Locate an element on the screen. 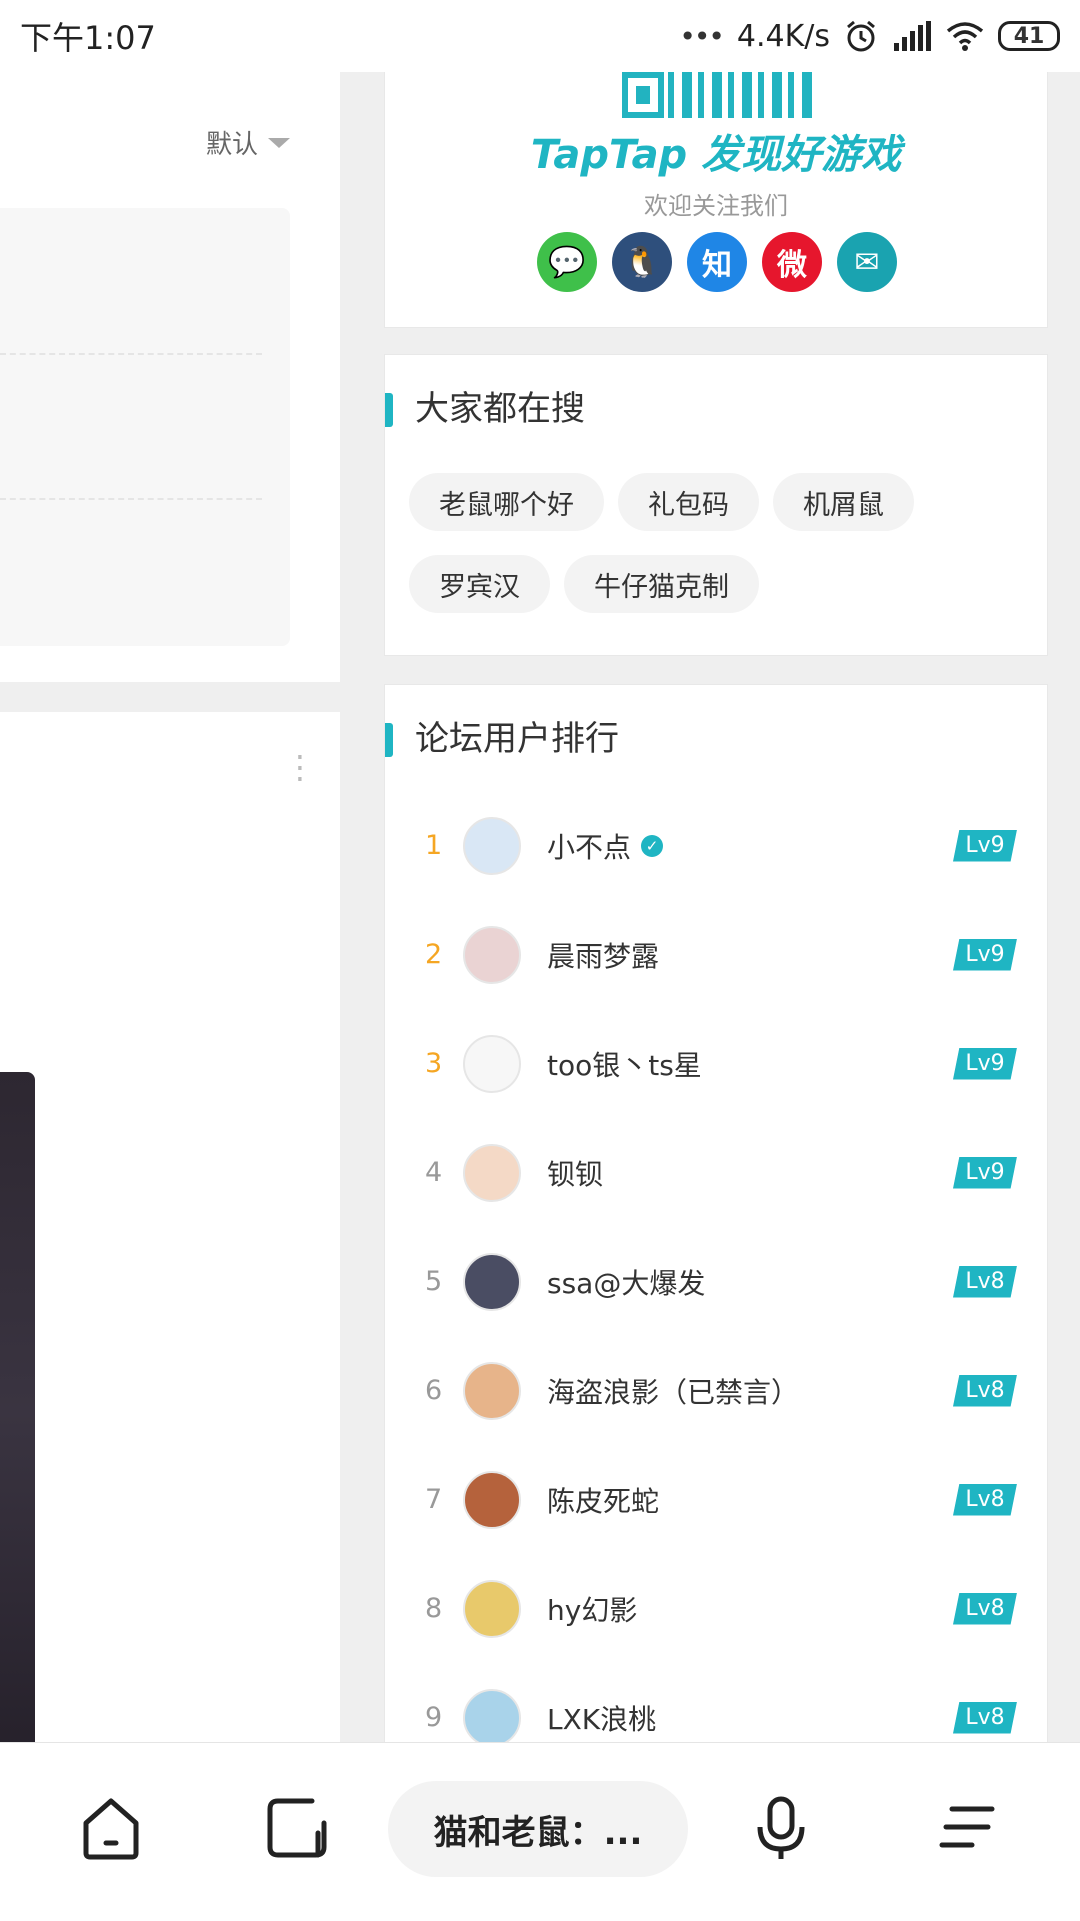 The image size is (1080, 1921). rank-number: 9 is located at coordinates (434, 1717).